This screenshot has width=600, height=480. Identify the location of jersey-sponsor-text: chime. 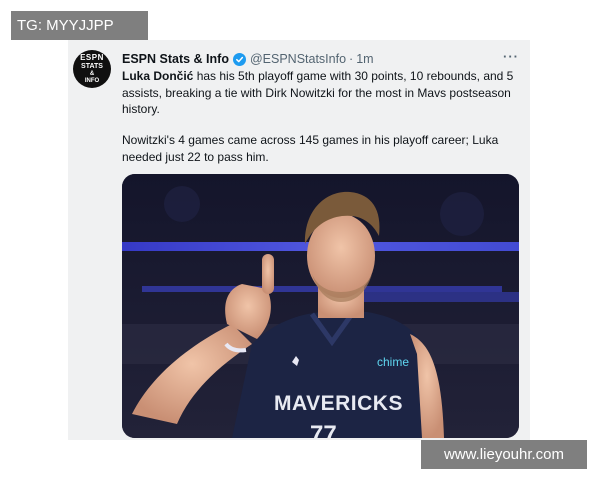
(393, 362).